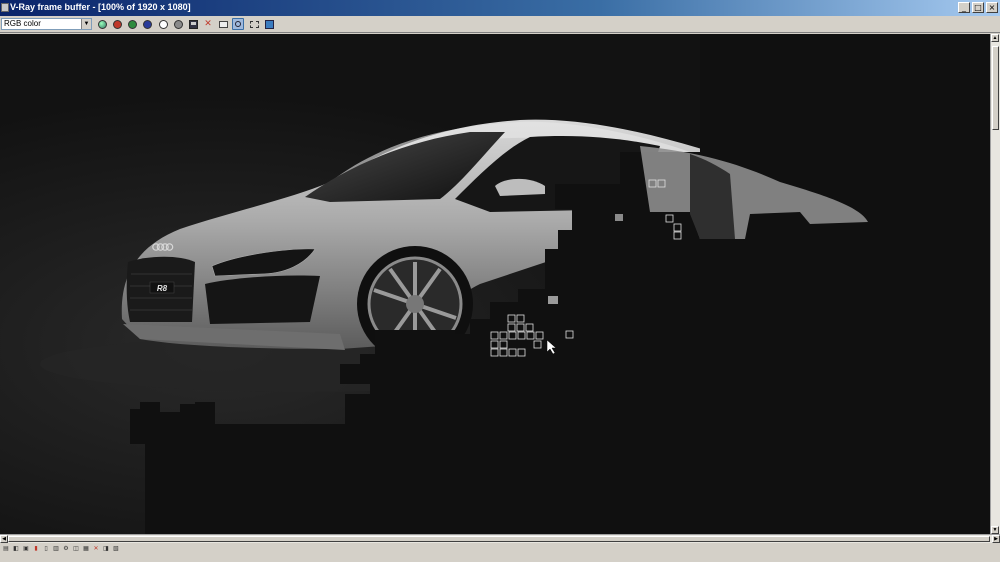 The image size is (1000, 562). What do you see at coordinates (208, 24) in the screenshot?
I see `clear-image-icon: ✕` at bounding box center [208, 24].